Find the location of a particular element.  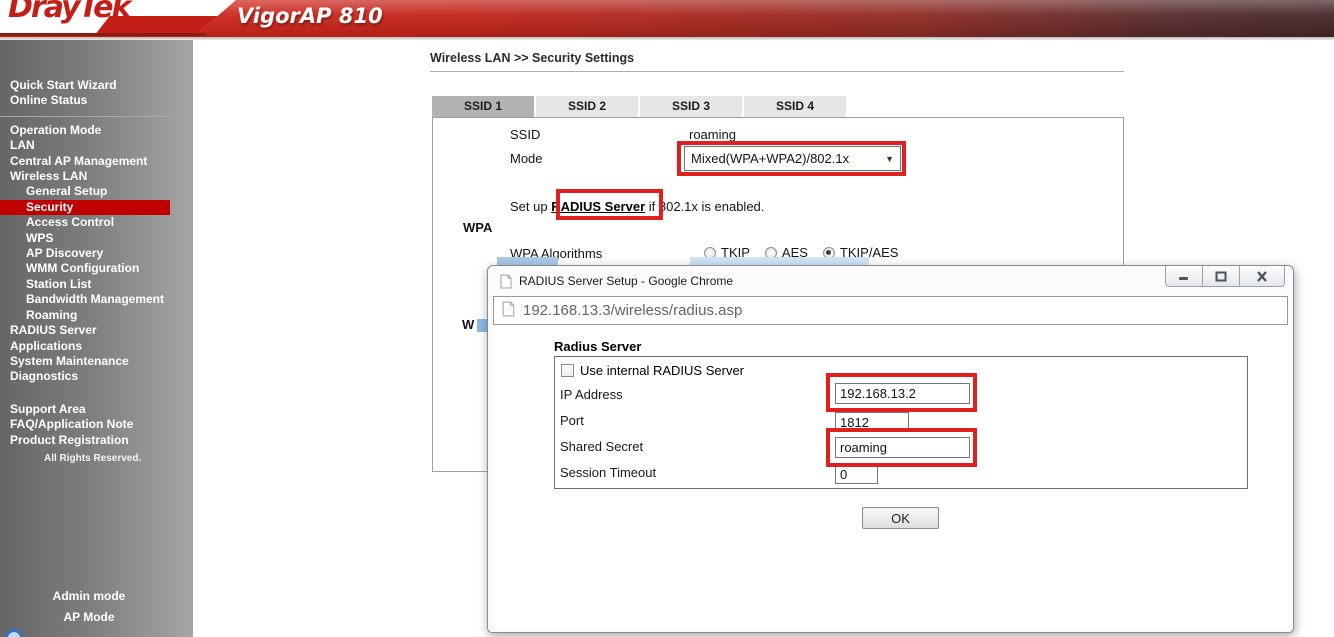

rights-reserved-note: All Rights Reserved. is located at coordinates (93, 458).